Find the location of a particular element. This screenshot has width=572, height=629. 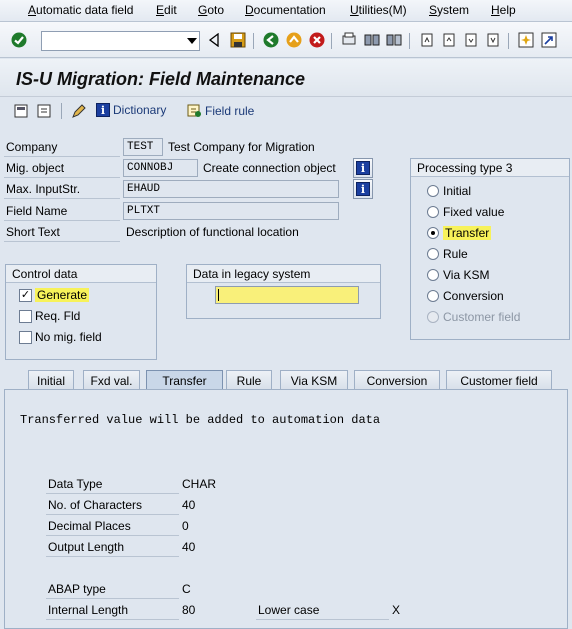

company-field: TEST is located at coordinates (143, 147).